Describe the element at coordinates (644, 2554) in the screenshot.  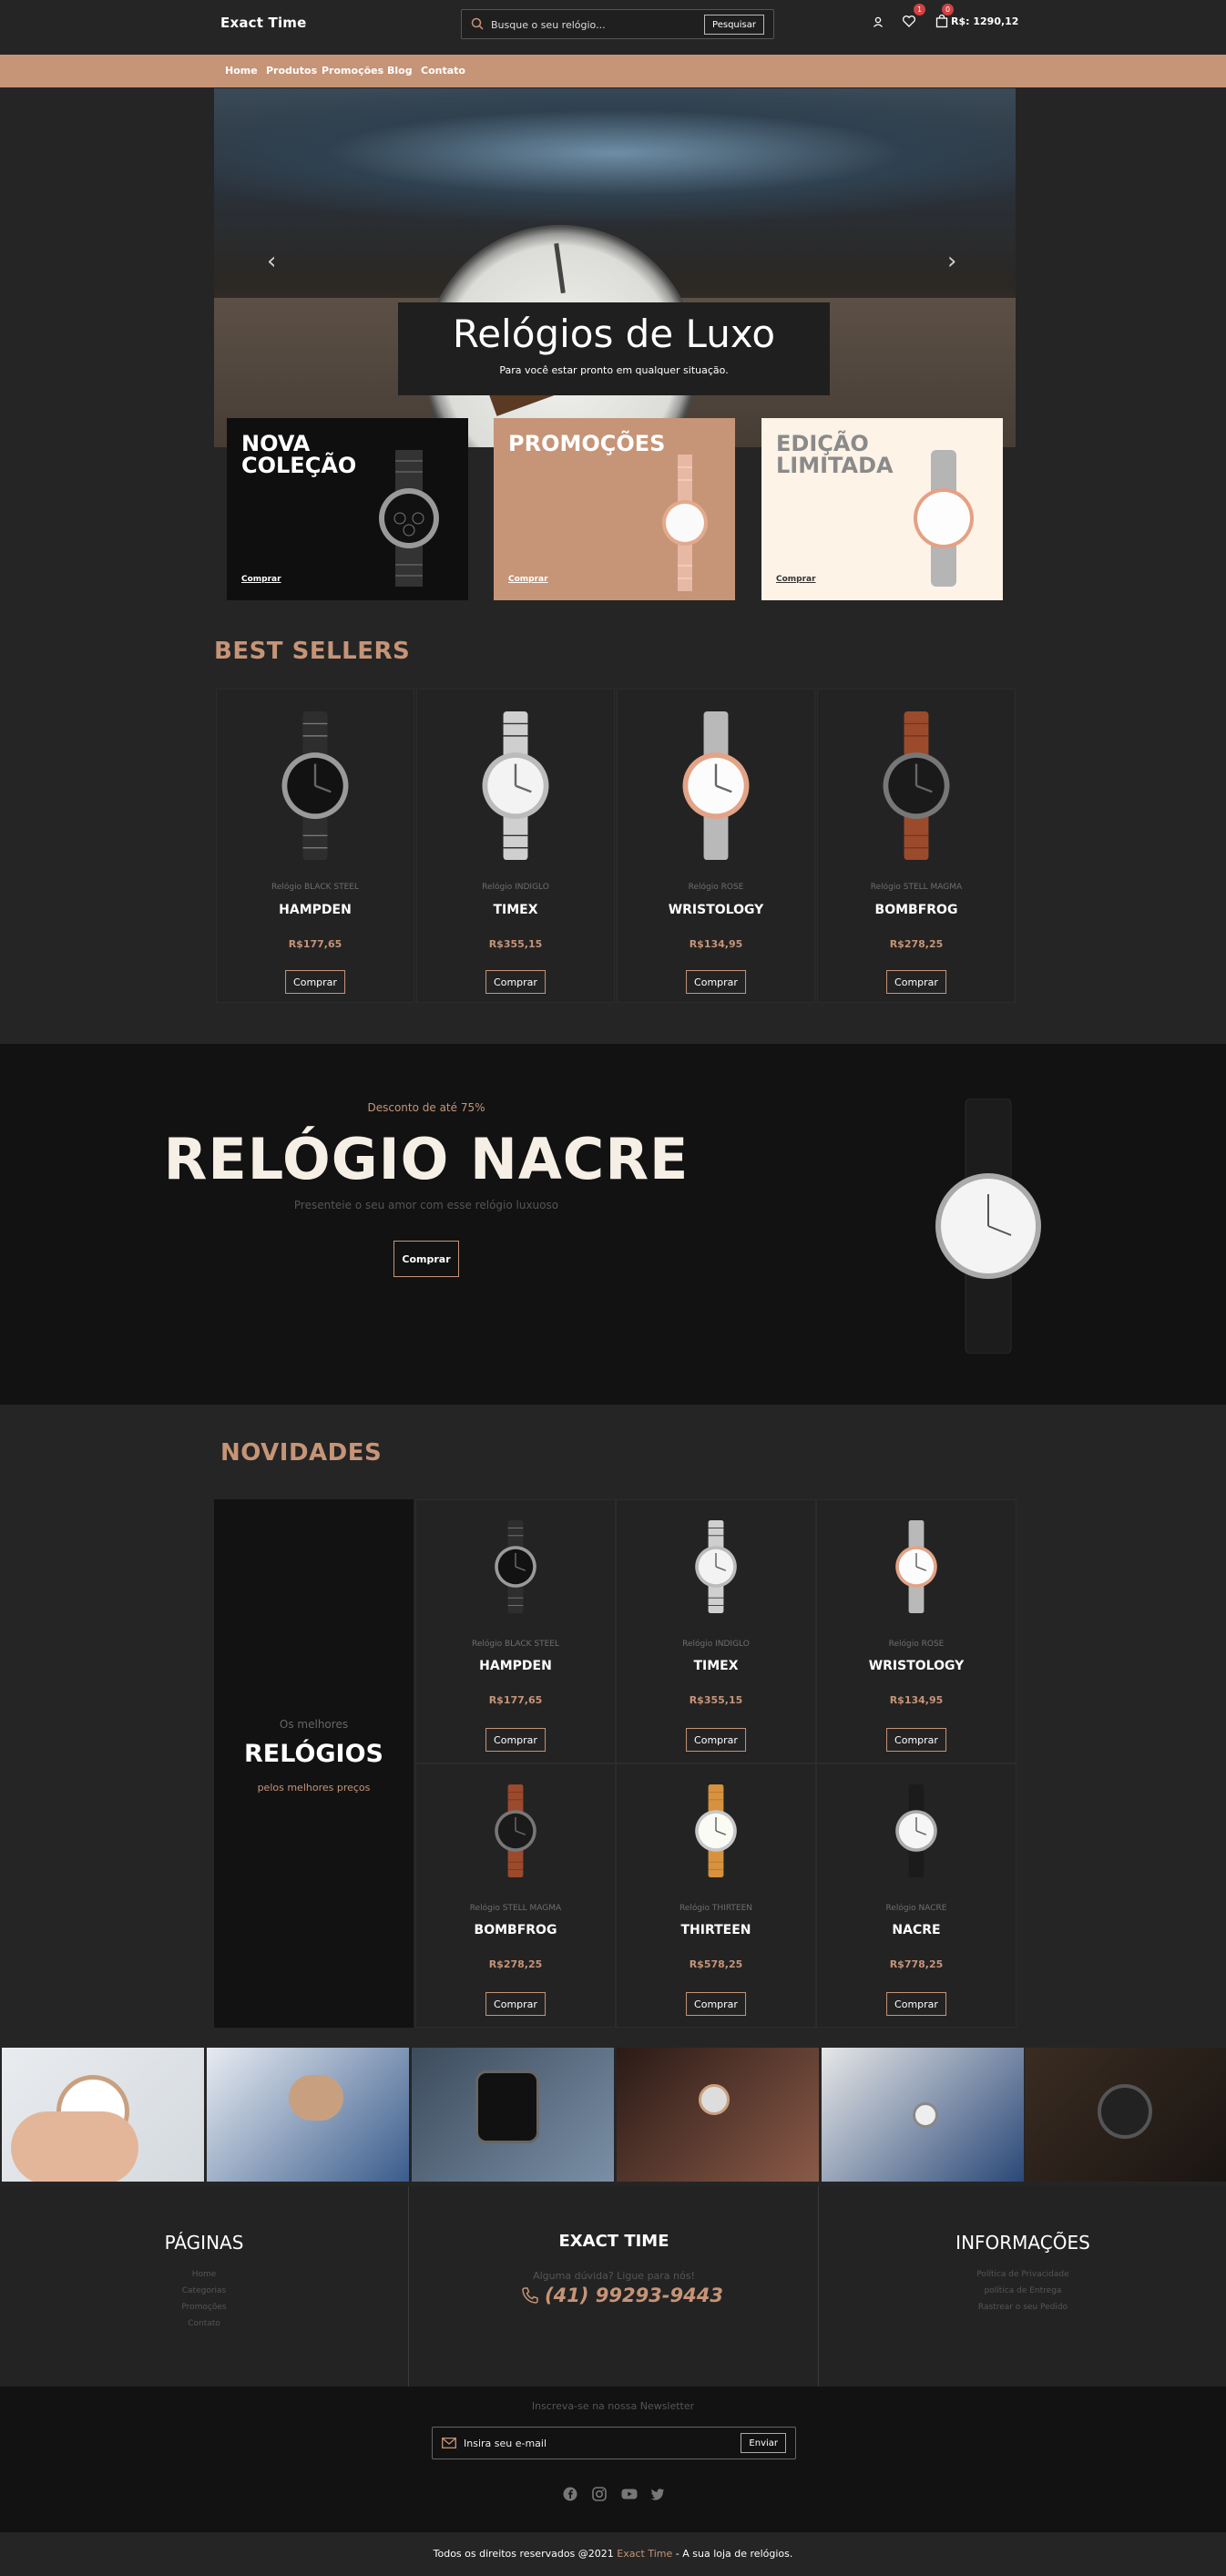
I see `copyright-brand-link: Exact Time` at that location.